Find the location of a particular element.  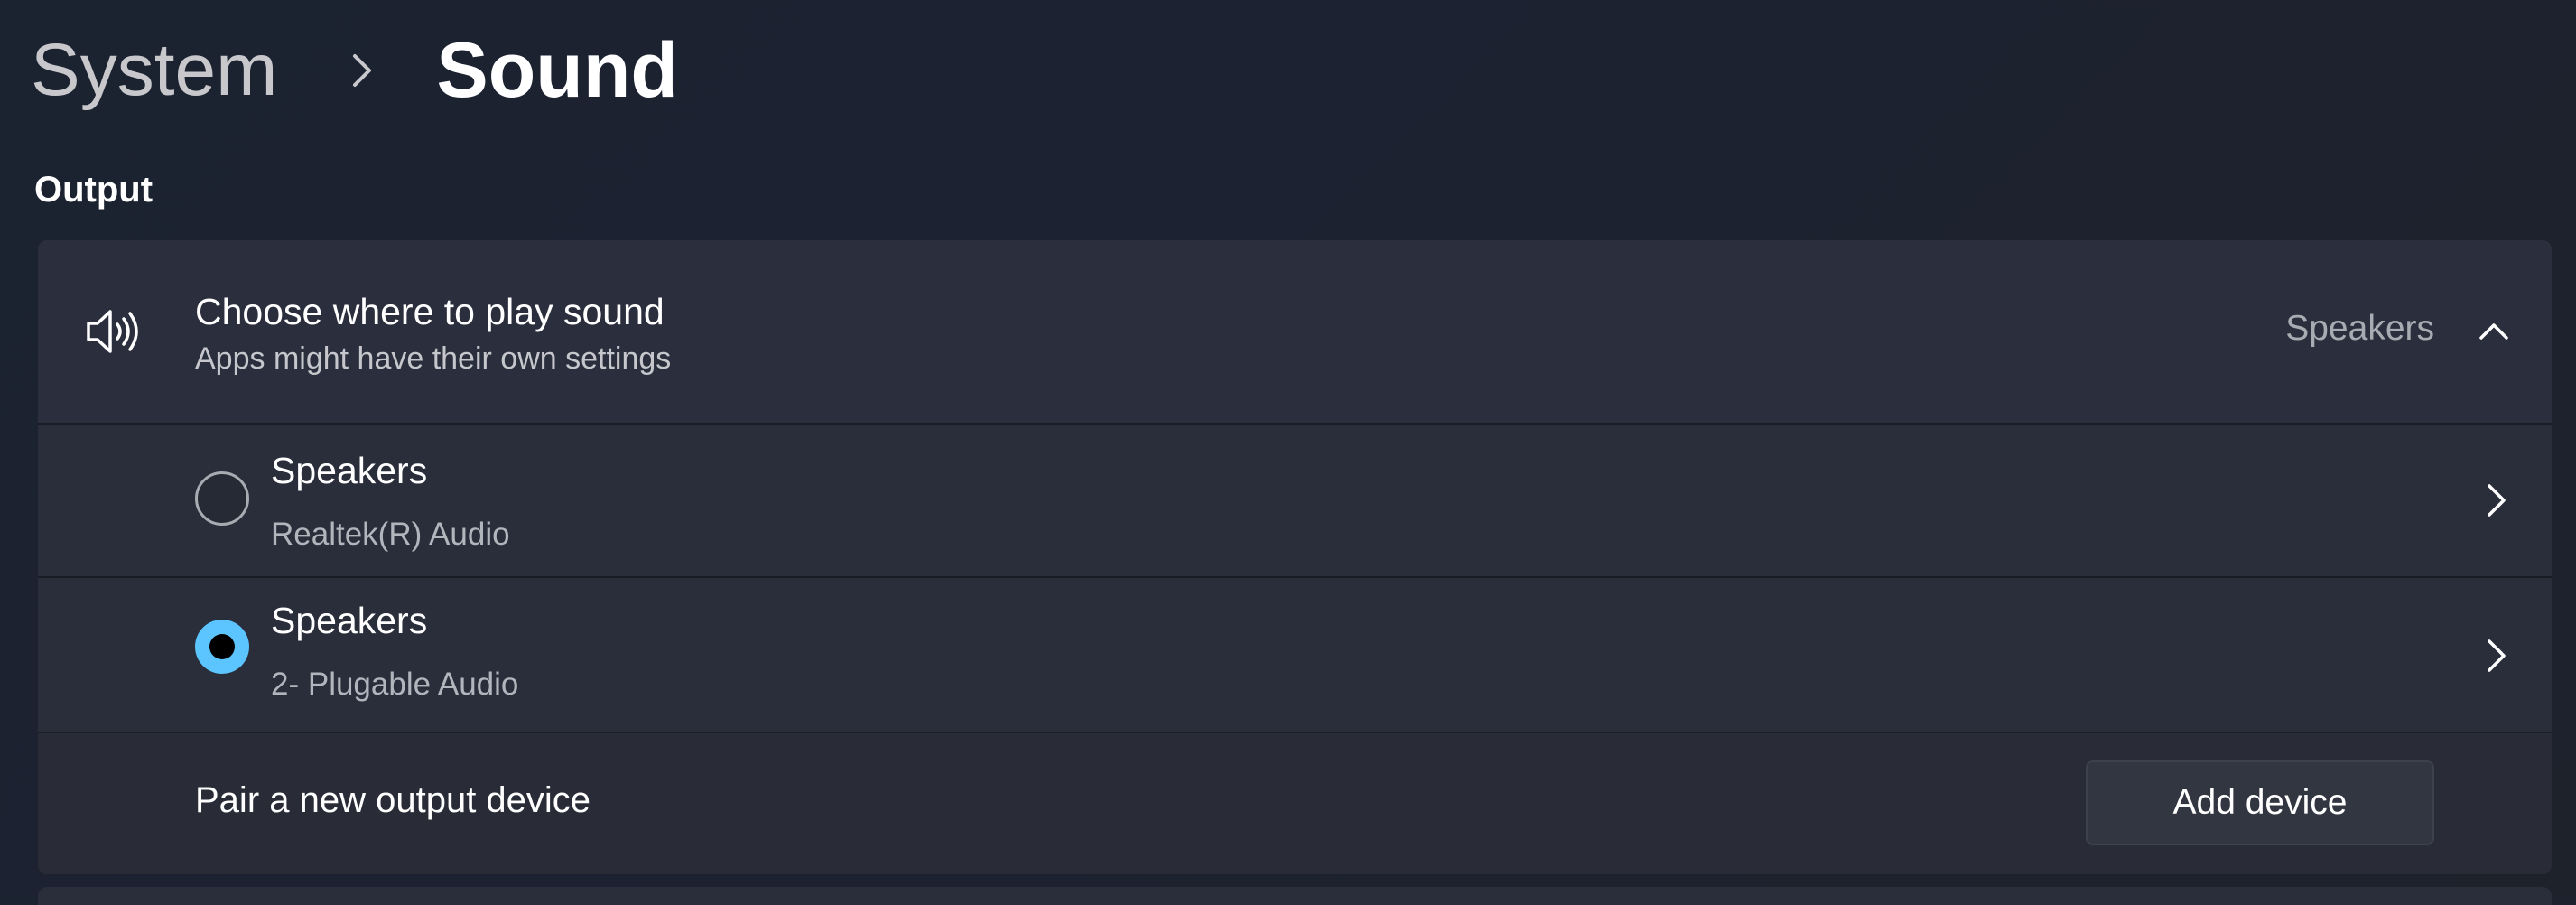

device-radio-realtek is located at coordinates (222, 499).